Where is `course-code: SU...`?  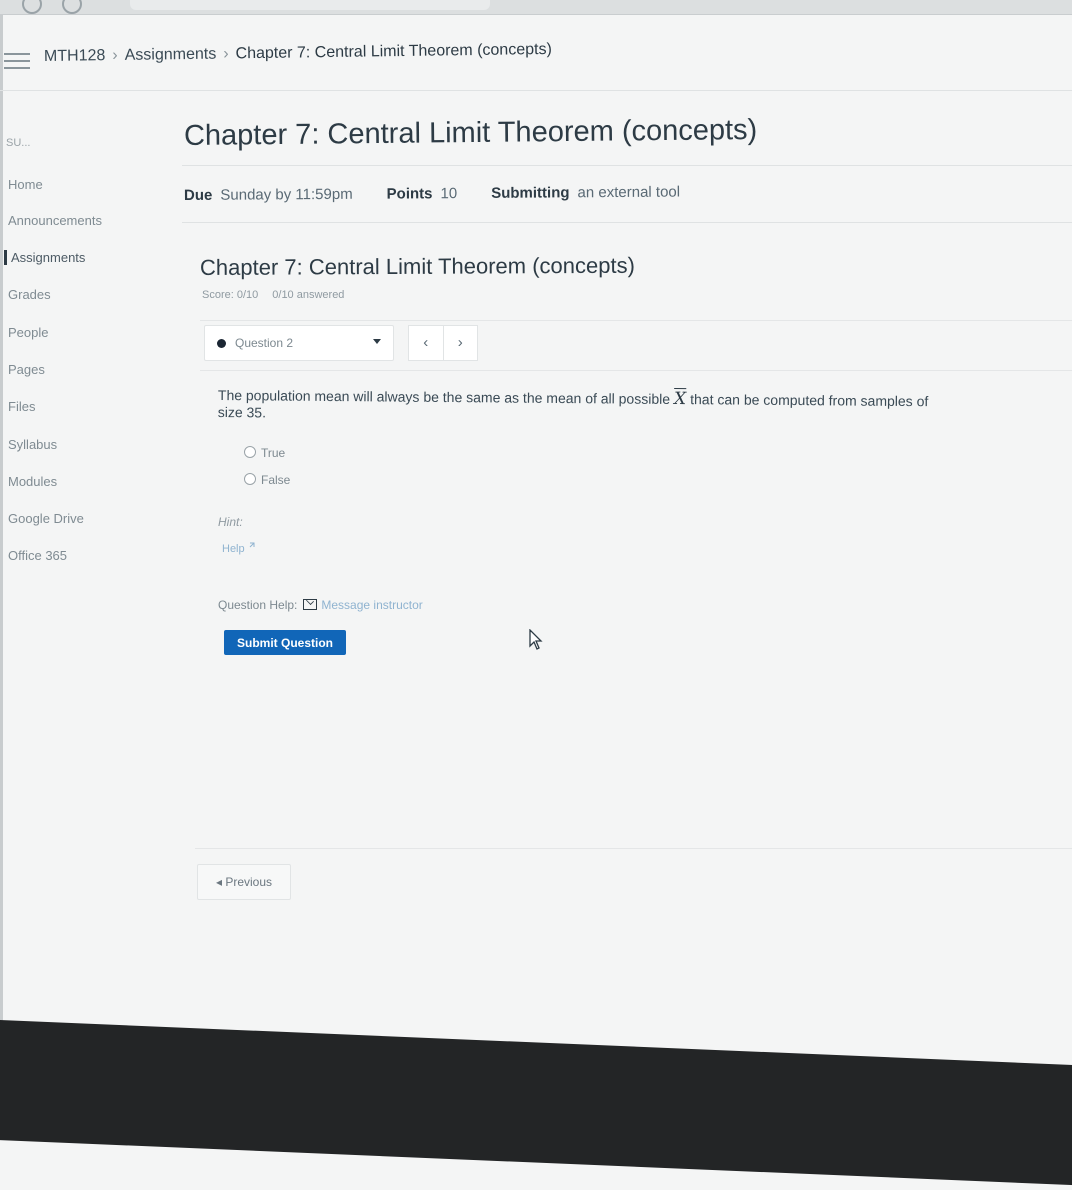
course-code: SU... is located at coordinates (18, 143).